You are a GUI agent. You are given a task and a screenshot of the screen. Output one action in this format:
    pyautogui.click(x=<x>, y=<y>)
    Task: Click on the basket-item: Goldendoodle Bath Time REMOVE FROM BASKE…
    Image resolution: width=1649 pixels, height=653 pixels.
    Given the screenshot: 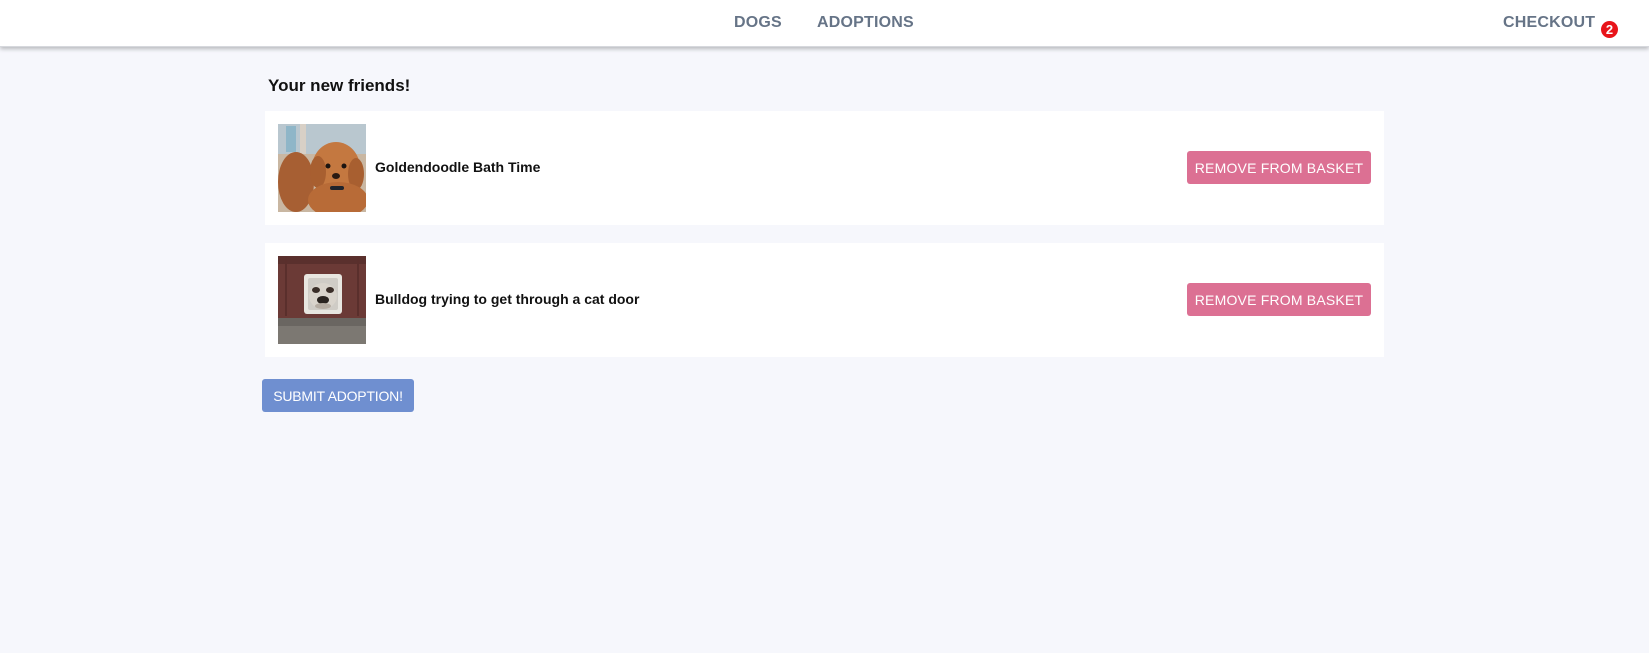 What is the action you would take?
    pyautogui.click(x=824, y=168)
    